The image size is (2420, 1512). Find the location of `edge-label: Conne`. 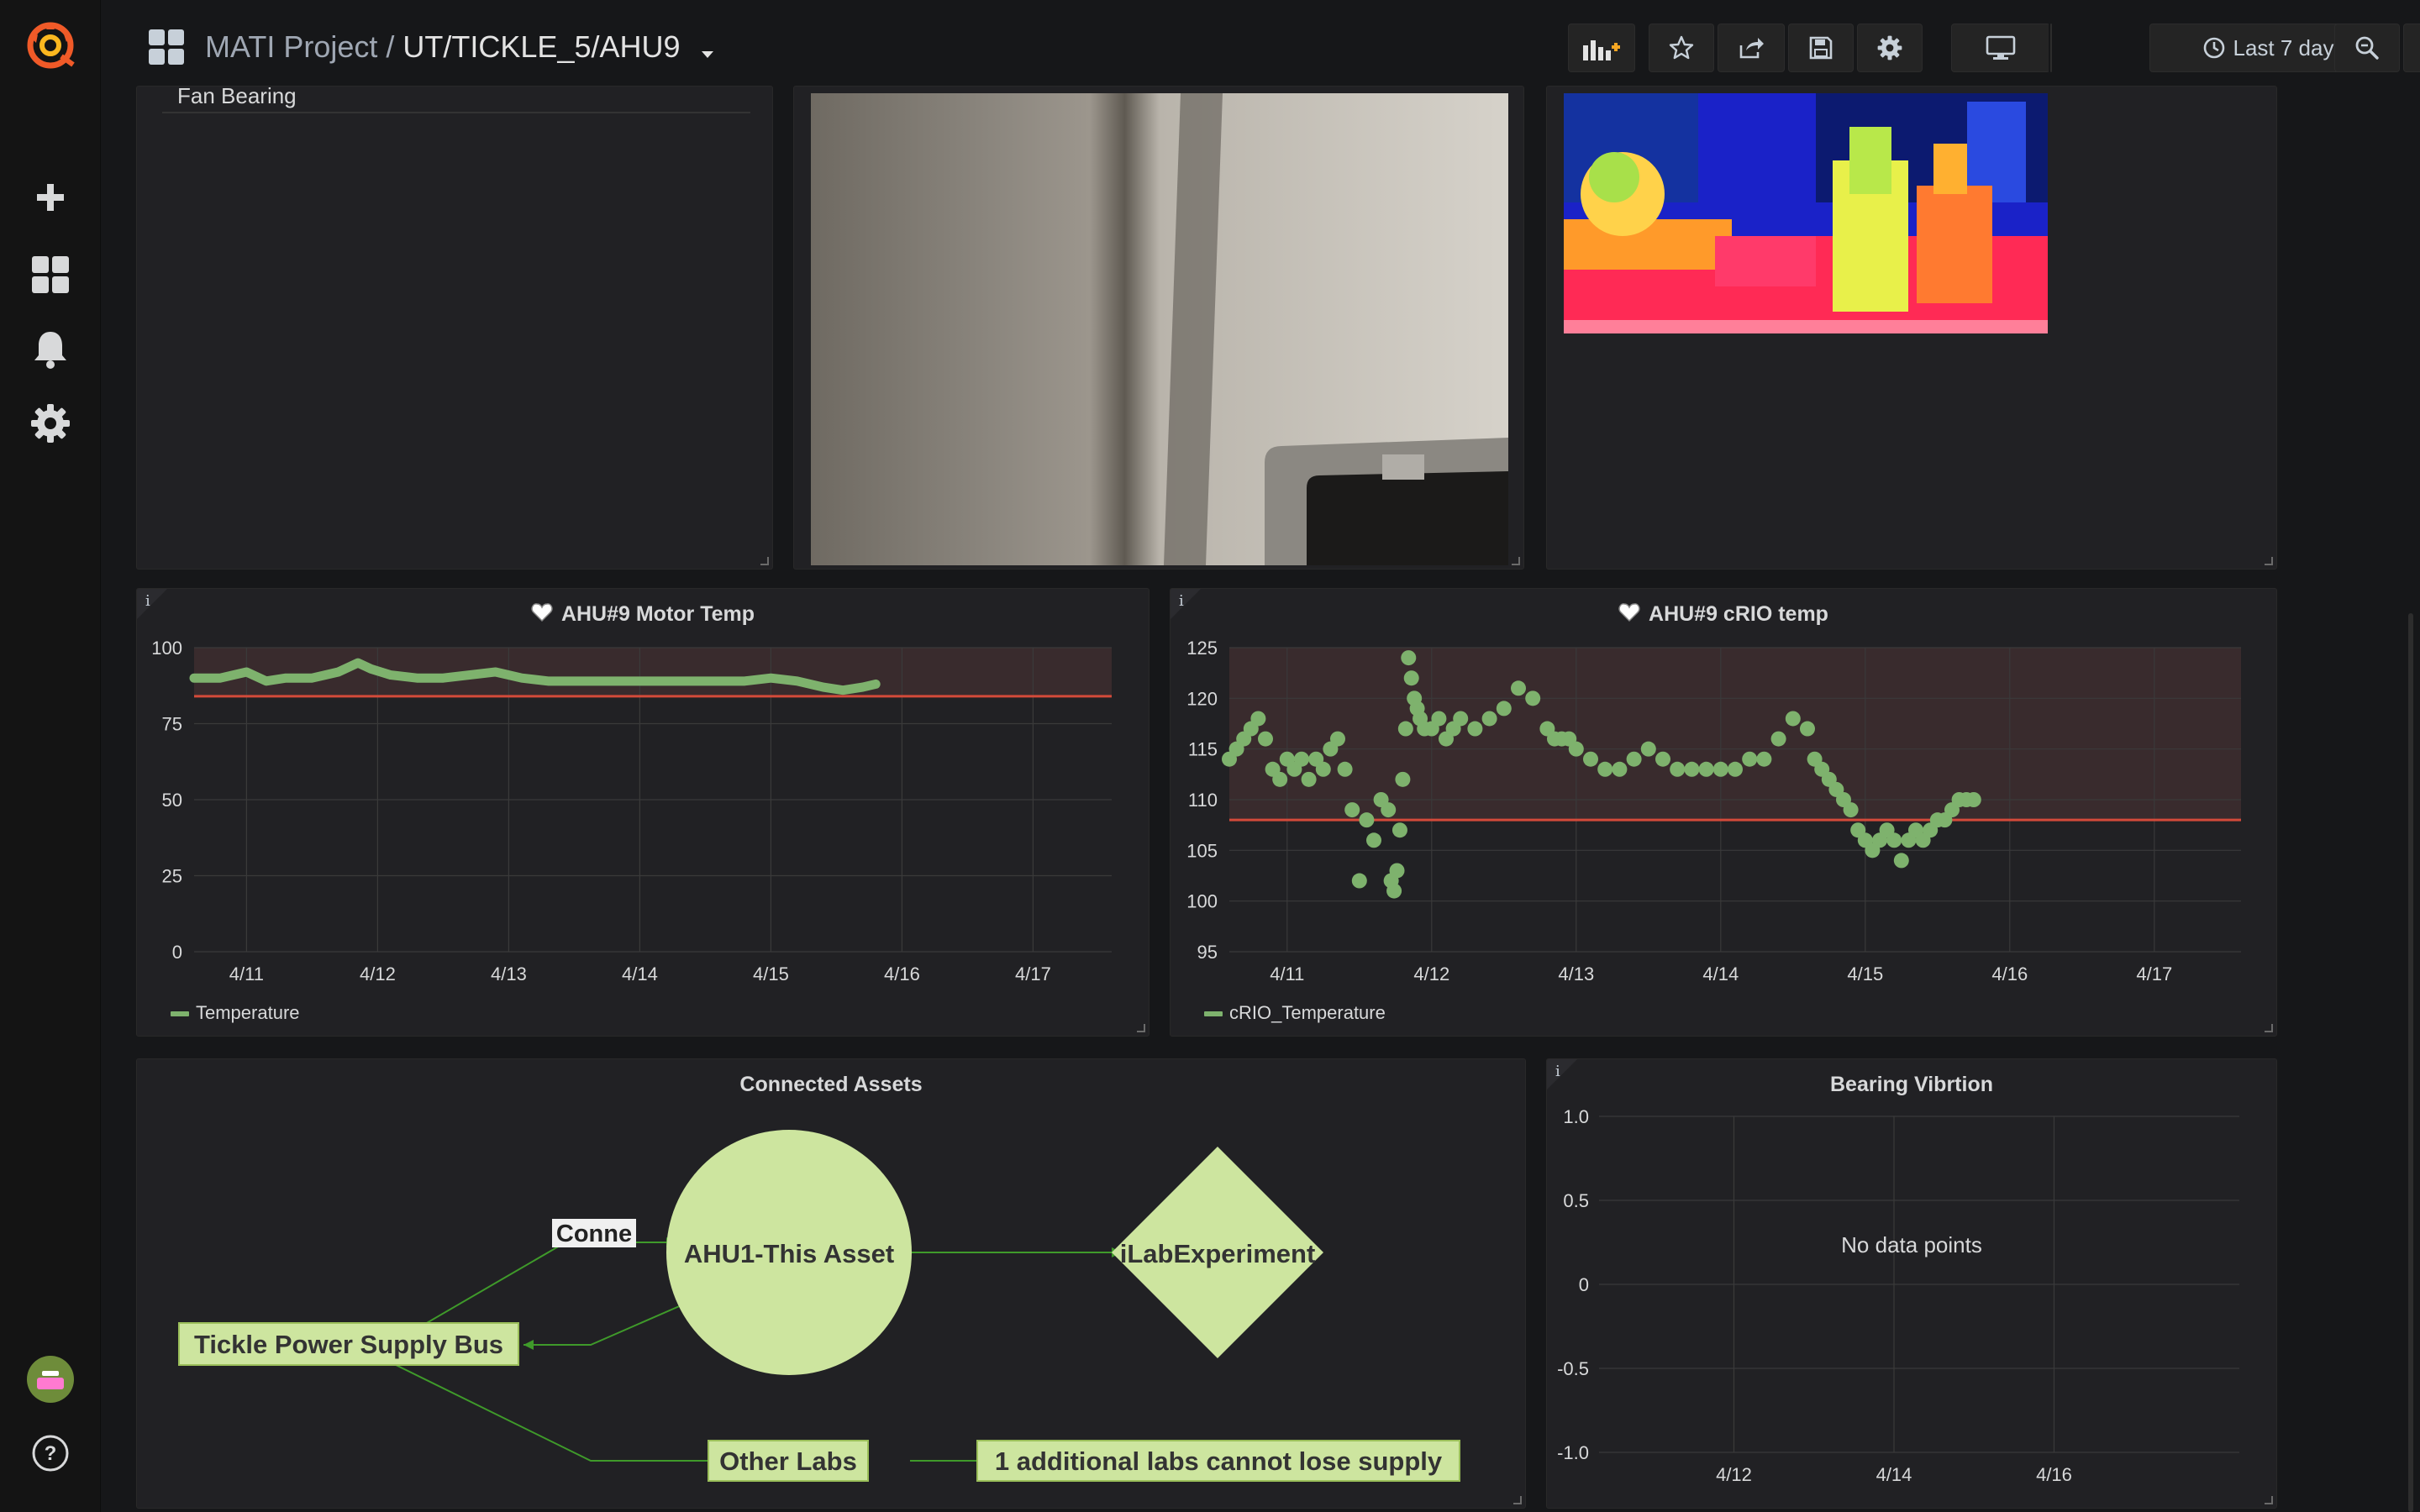

edge-label: Conne is located at coordinates (594, 1234).